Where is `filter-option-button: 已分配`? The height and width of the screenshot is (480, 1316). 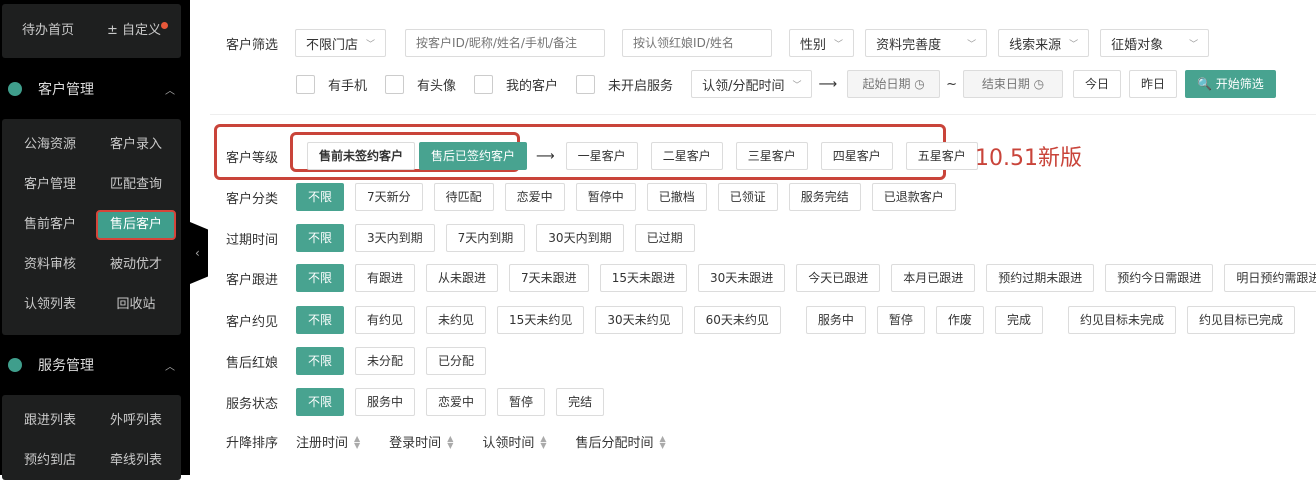
filter-option-button: 已分配 is located at coordinates (456, 361).